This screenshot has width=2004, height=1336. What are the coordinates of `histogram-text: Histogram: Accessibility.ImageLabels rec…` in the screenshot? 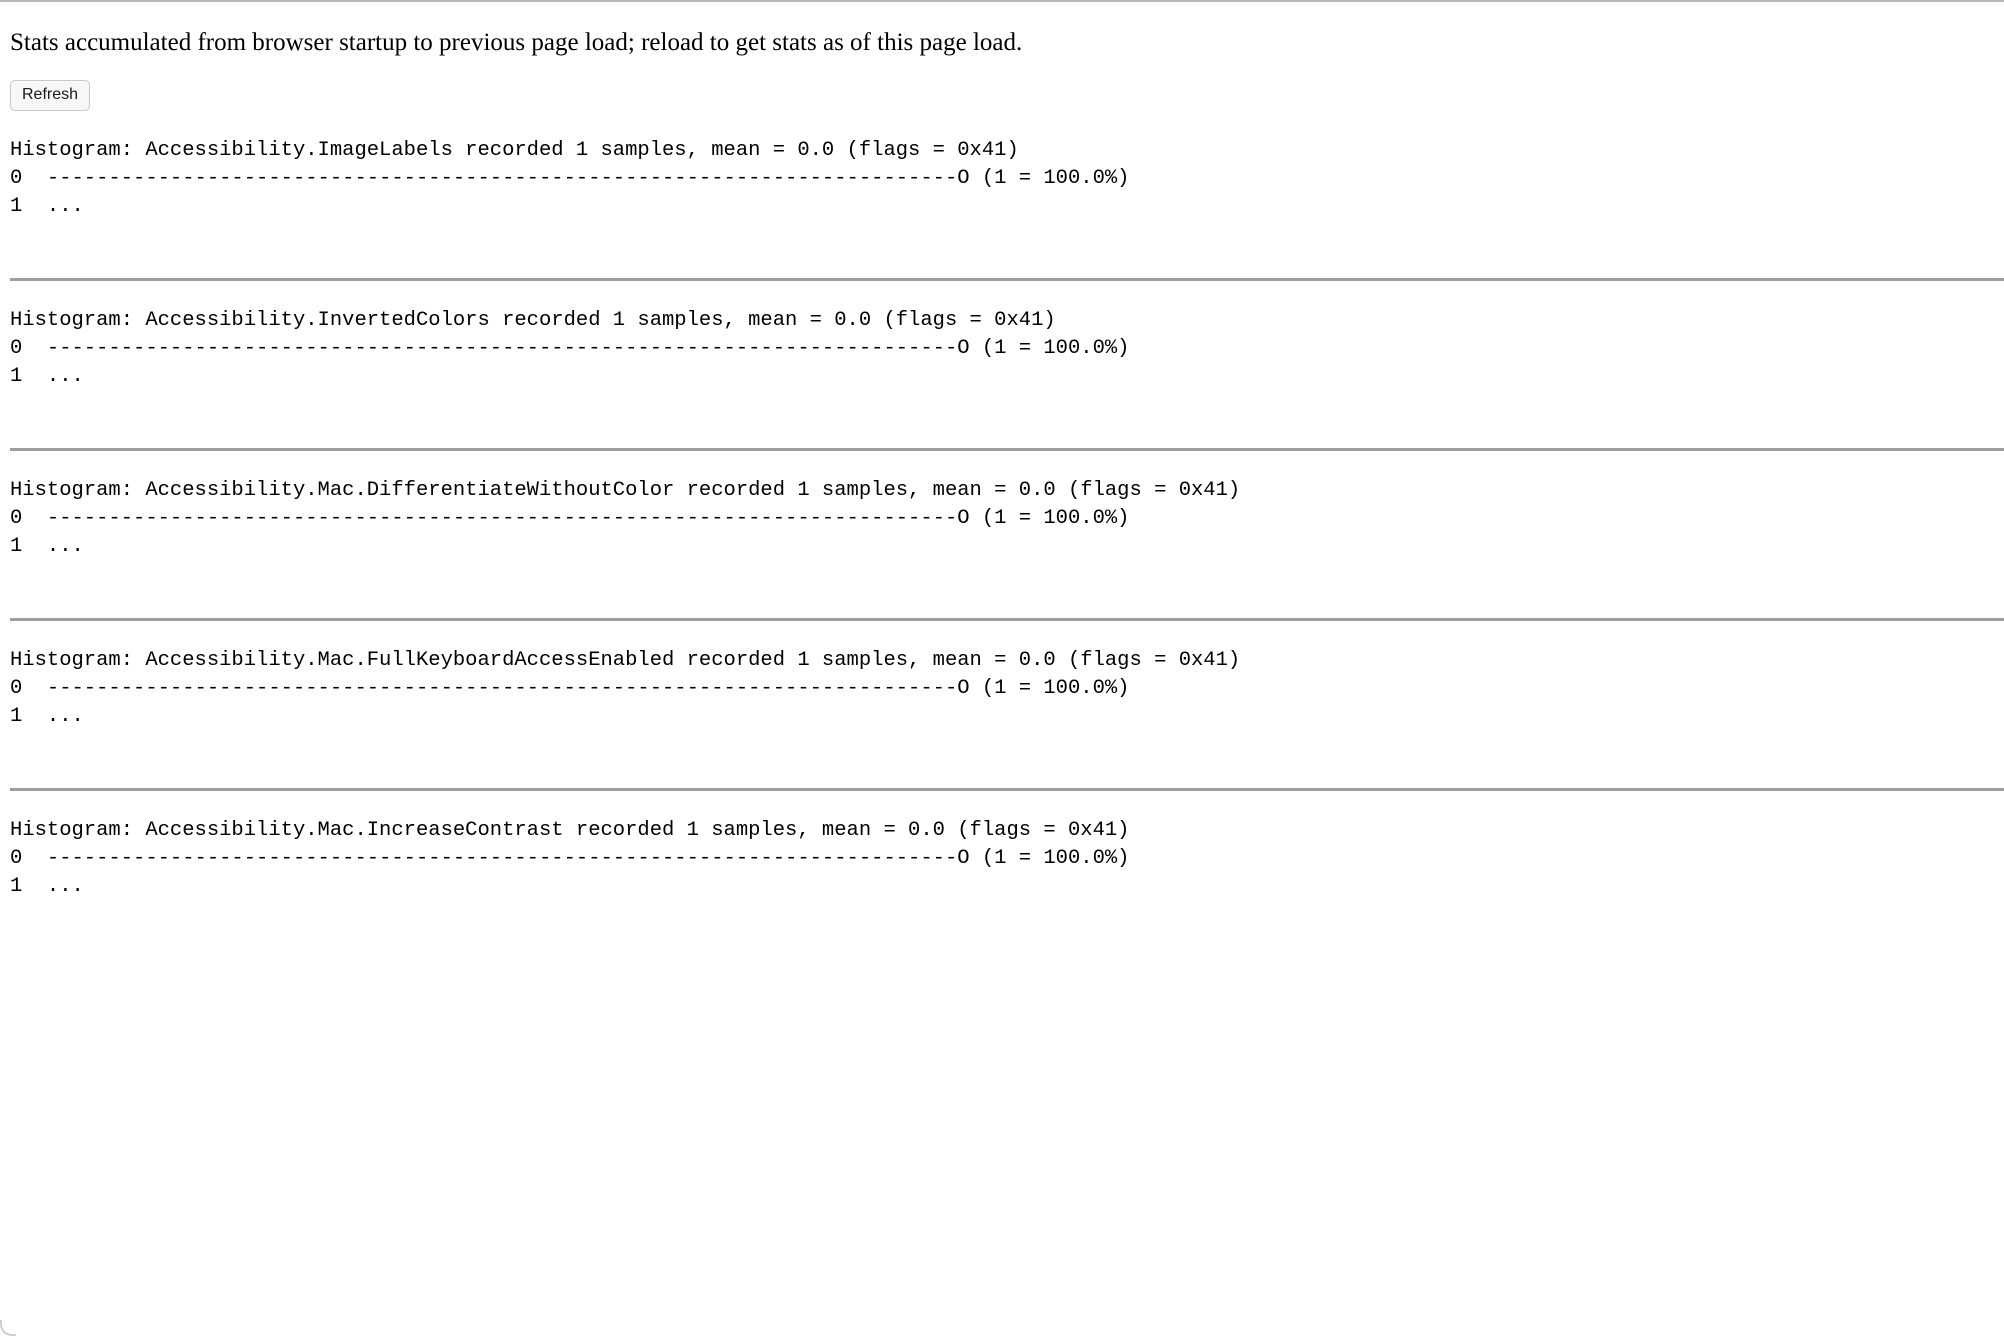 It's located at (570, 178).